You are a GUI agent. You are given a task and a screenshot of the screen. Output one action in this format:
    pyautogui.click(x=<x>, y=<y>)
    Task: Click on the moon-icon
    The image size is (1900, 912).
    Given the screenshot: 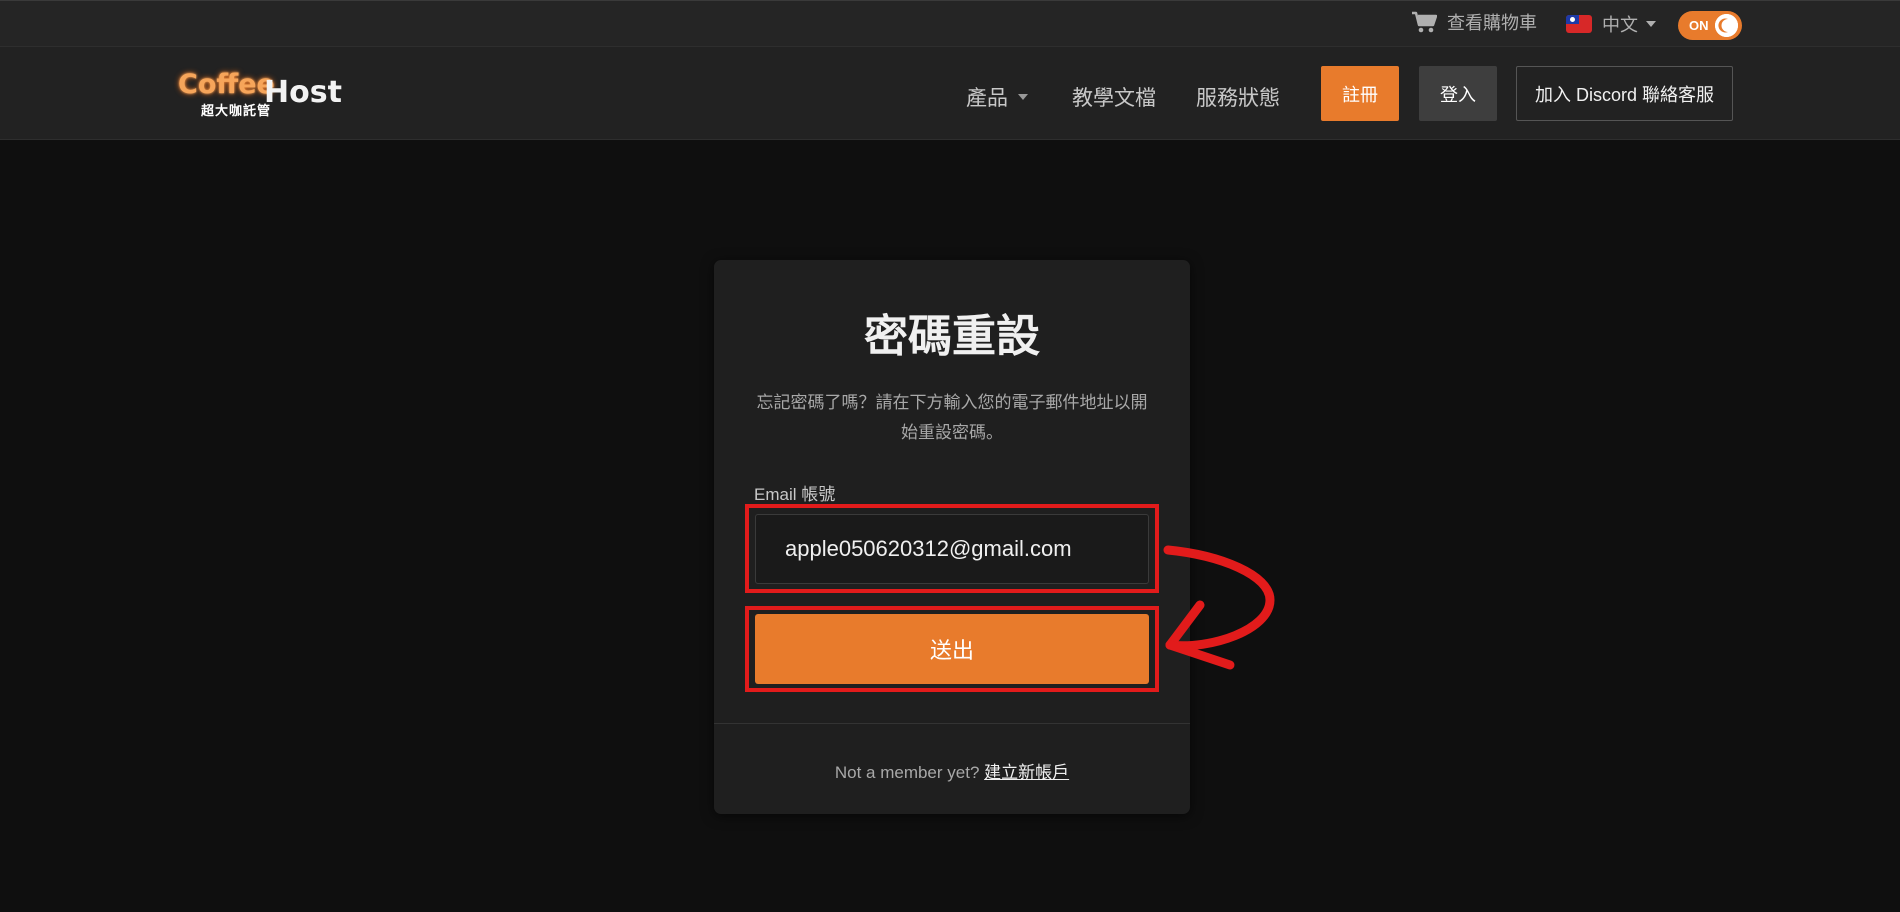 What is the action you would take?
    pyautogui.click(x=1726, y=25)
    